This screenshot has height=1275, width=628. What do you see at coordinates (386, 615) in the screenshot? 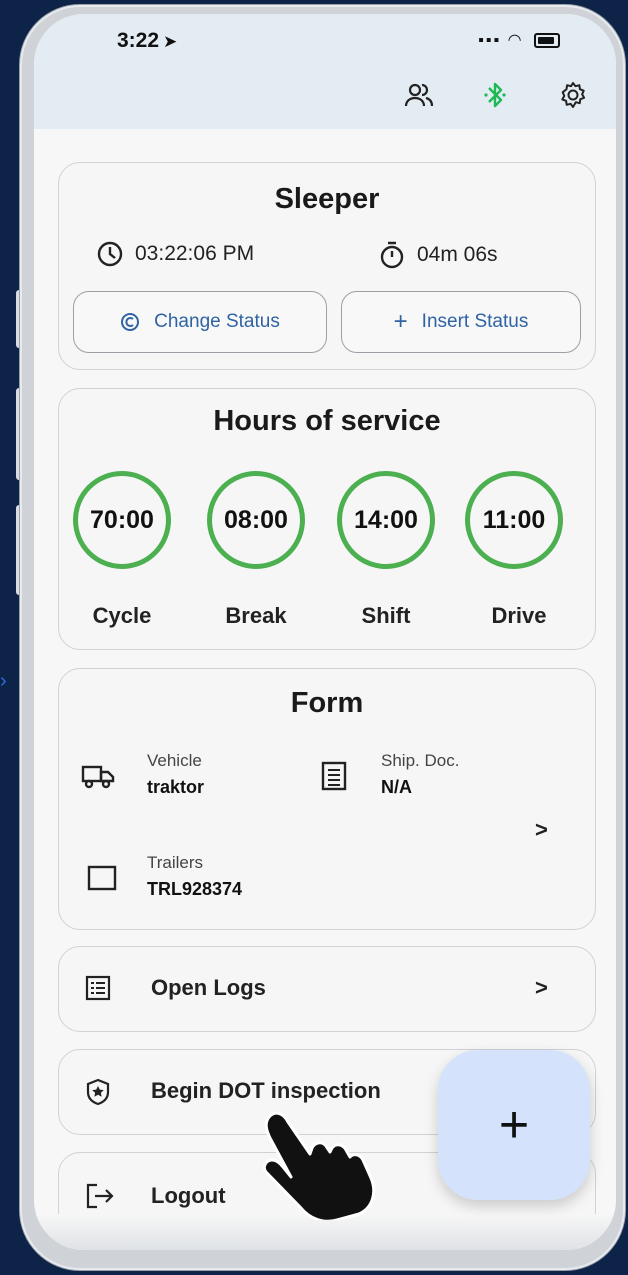
I see `shift-label: Shift` at bounding box center [386, 615].